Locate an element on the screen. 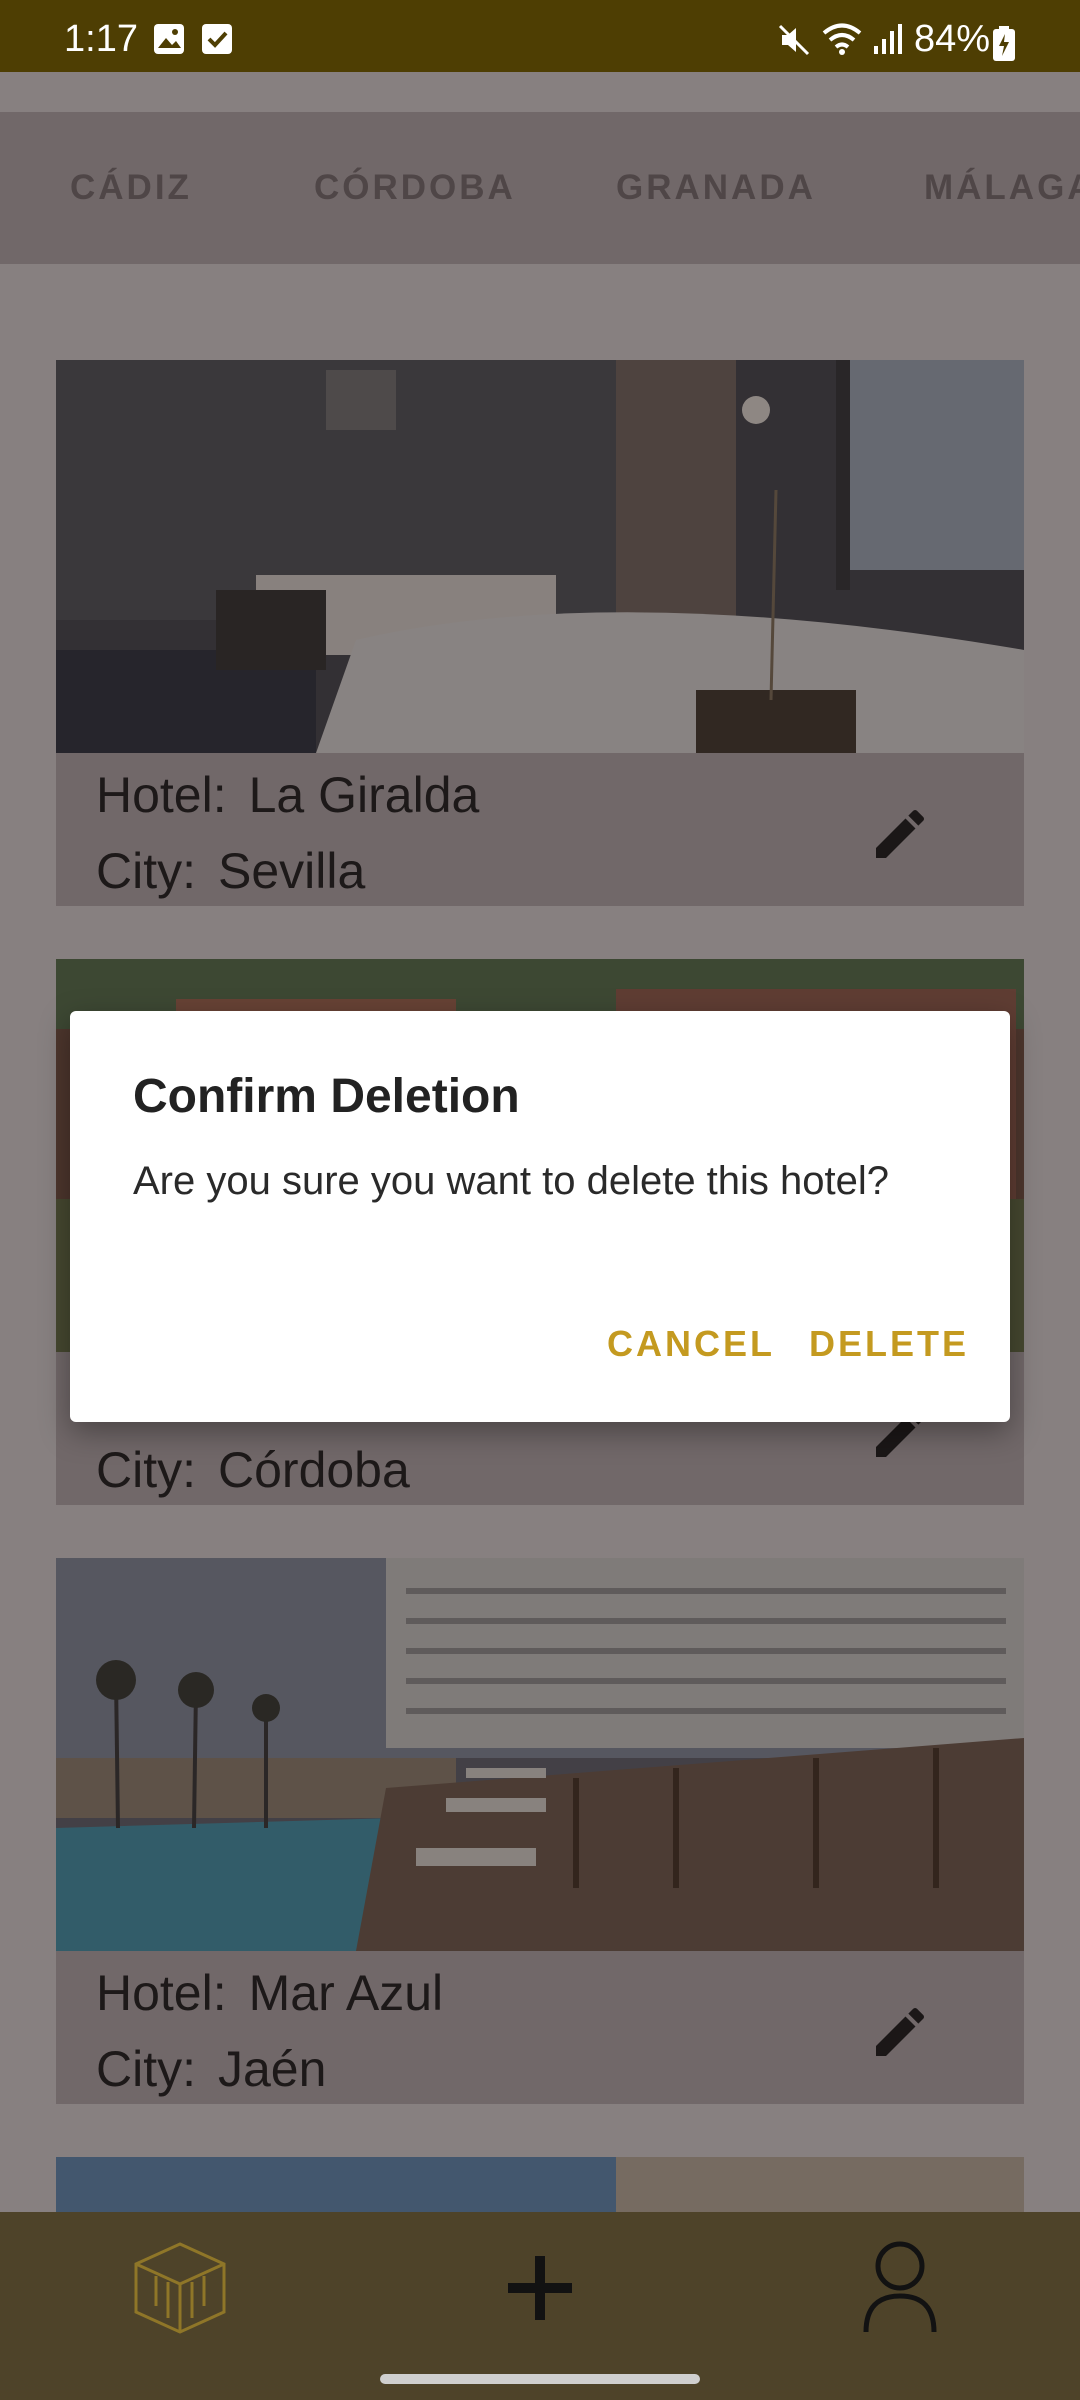 This screenshot has width=1080, height=2400. battery-charging-icon is located at coordinates (1004, 46).